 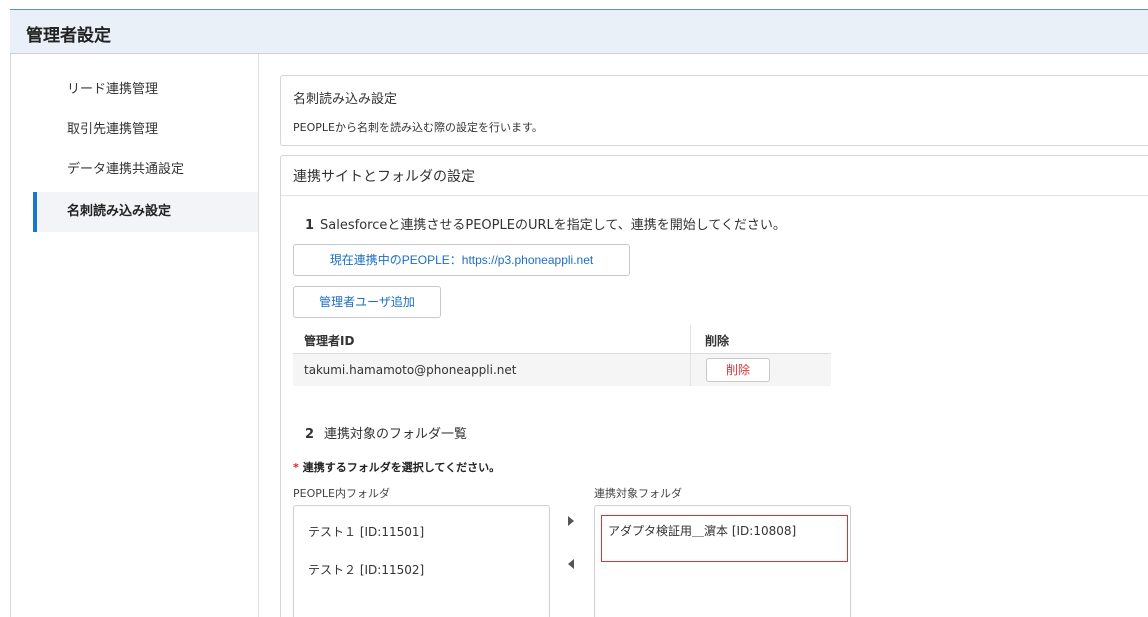 I want to click on sidebar-item-business-card-import: 名刺読み込み設定, so click(x=145, y=212).